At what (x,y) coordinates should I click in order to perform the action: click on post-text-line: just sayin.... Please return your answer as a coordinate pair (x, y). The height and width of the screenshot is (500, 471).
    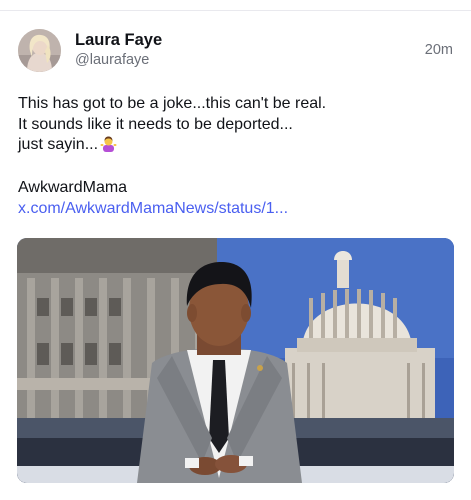
    Looking at the image, I should click on (238, 145).